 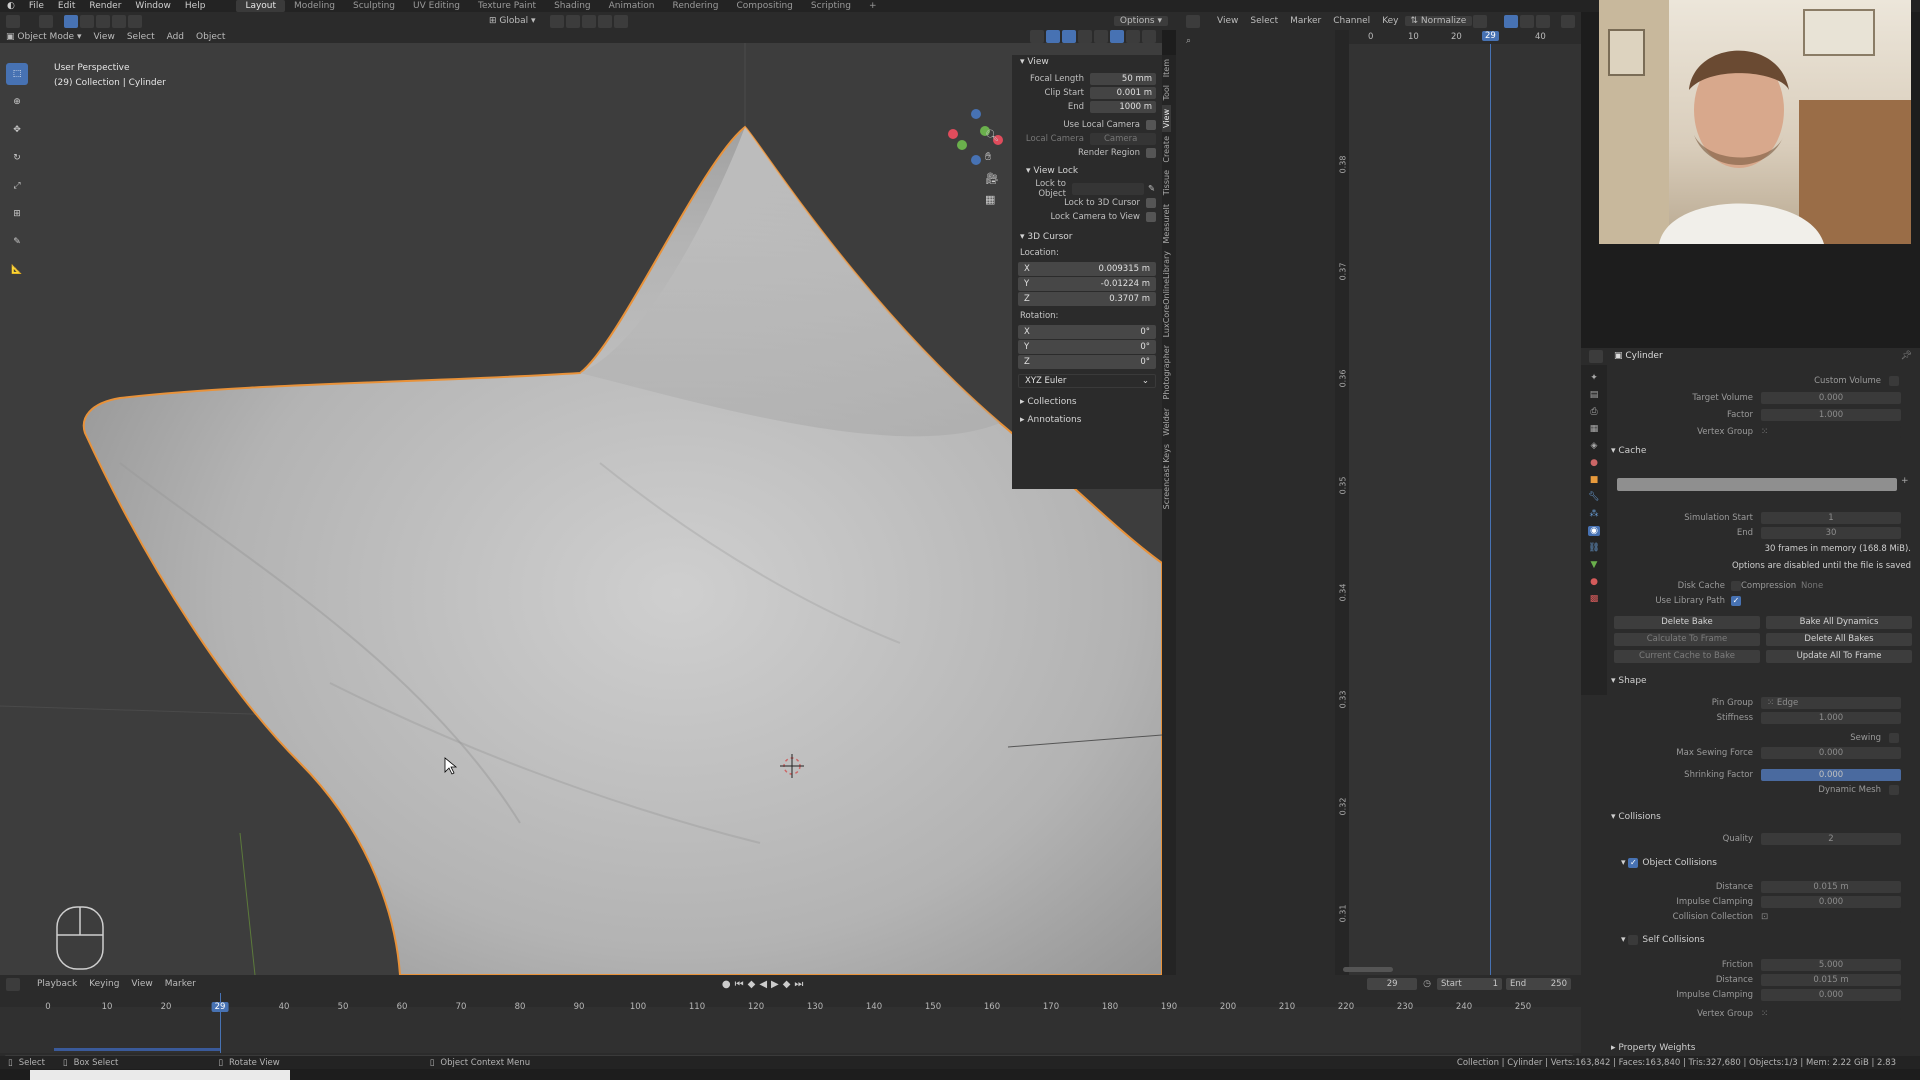 What do you see at coordinates (1087, 62) in the screenshot?
I see `view-panel-header: ▾ View` at bounding box center [1087, 62].